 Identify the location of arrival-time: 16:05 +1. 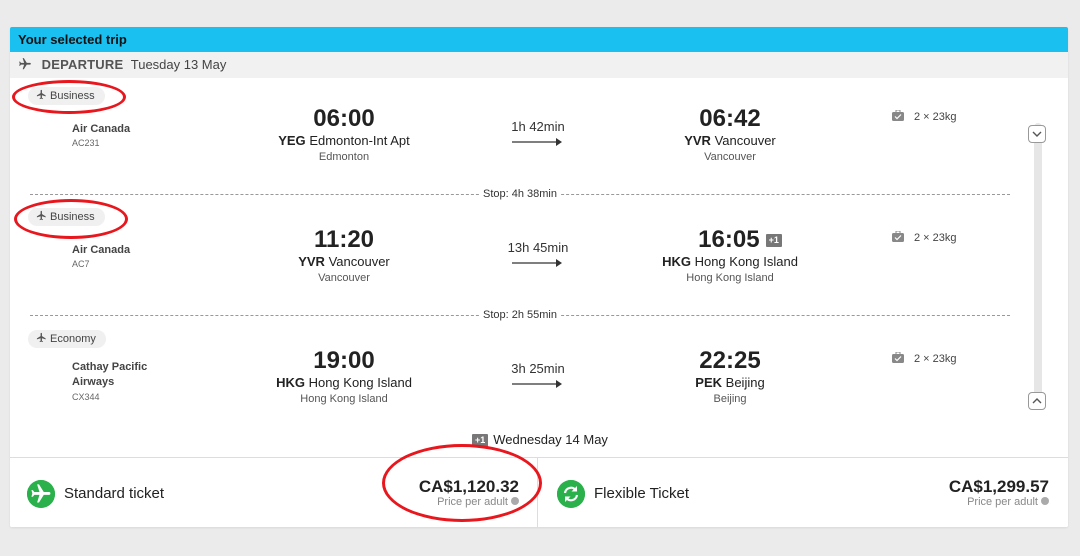
(740, 240).